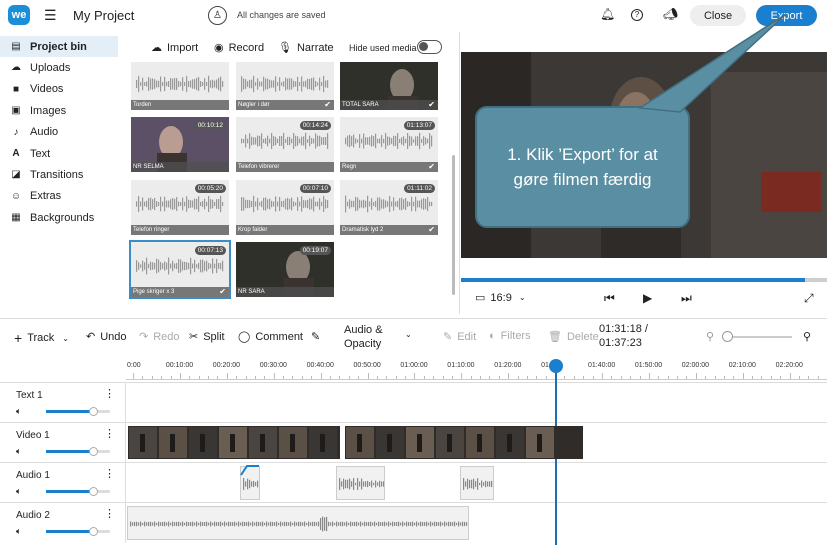 The height and width of the screenshot is (545, 827). Describe the element at coordinates (41, 338) in the screenshot. I see `add-track-button: + Track ⌄` at that location.